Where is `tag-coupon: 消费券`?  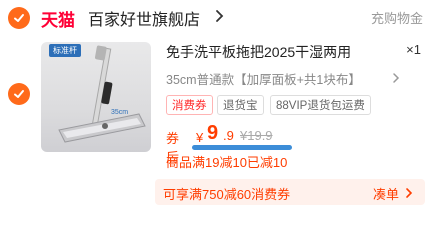
tag-coupon: 消费券 is located at coordinates (189, 105).